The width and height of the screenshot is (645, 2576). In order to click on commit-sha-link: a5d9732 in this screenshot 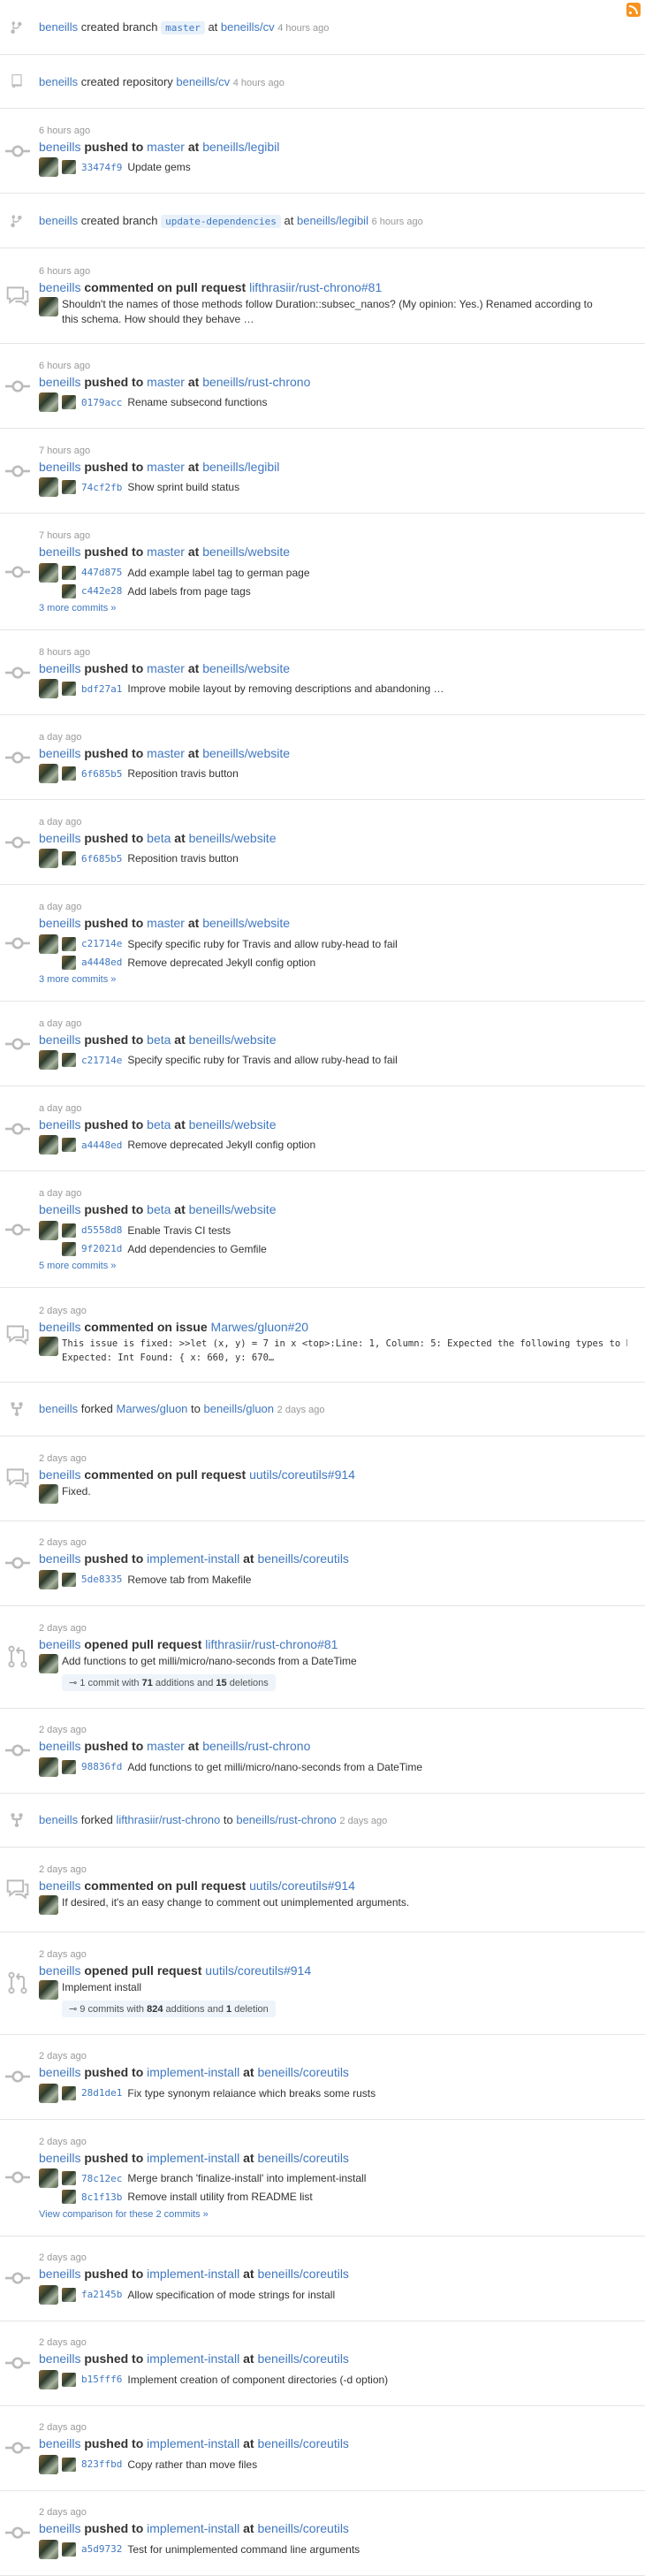, I will do `click(101, 2549)`.